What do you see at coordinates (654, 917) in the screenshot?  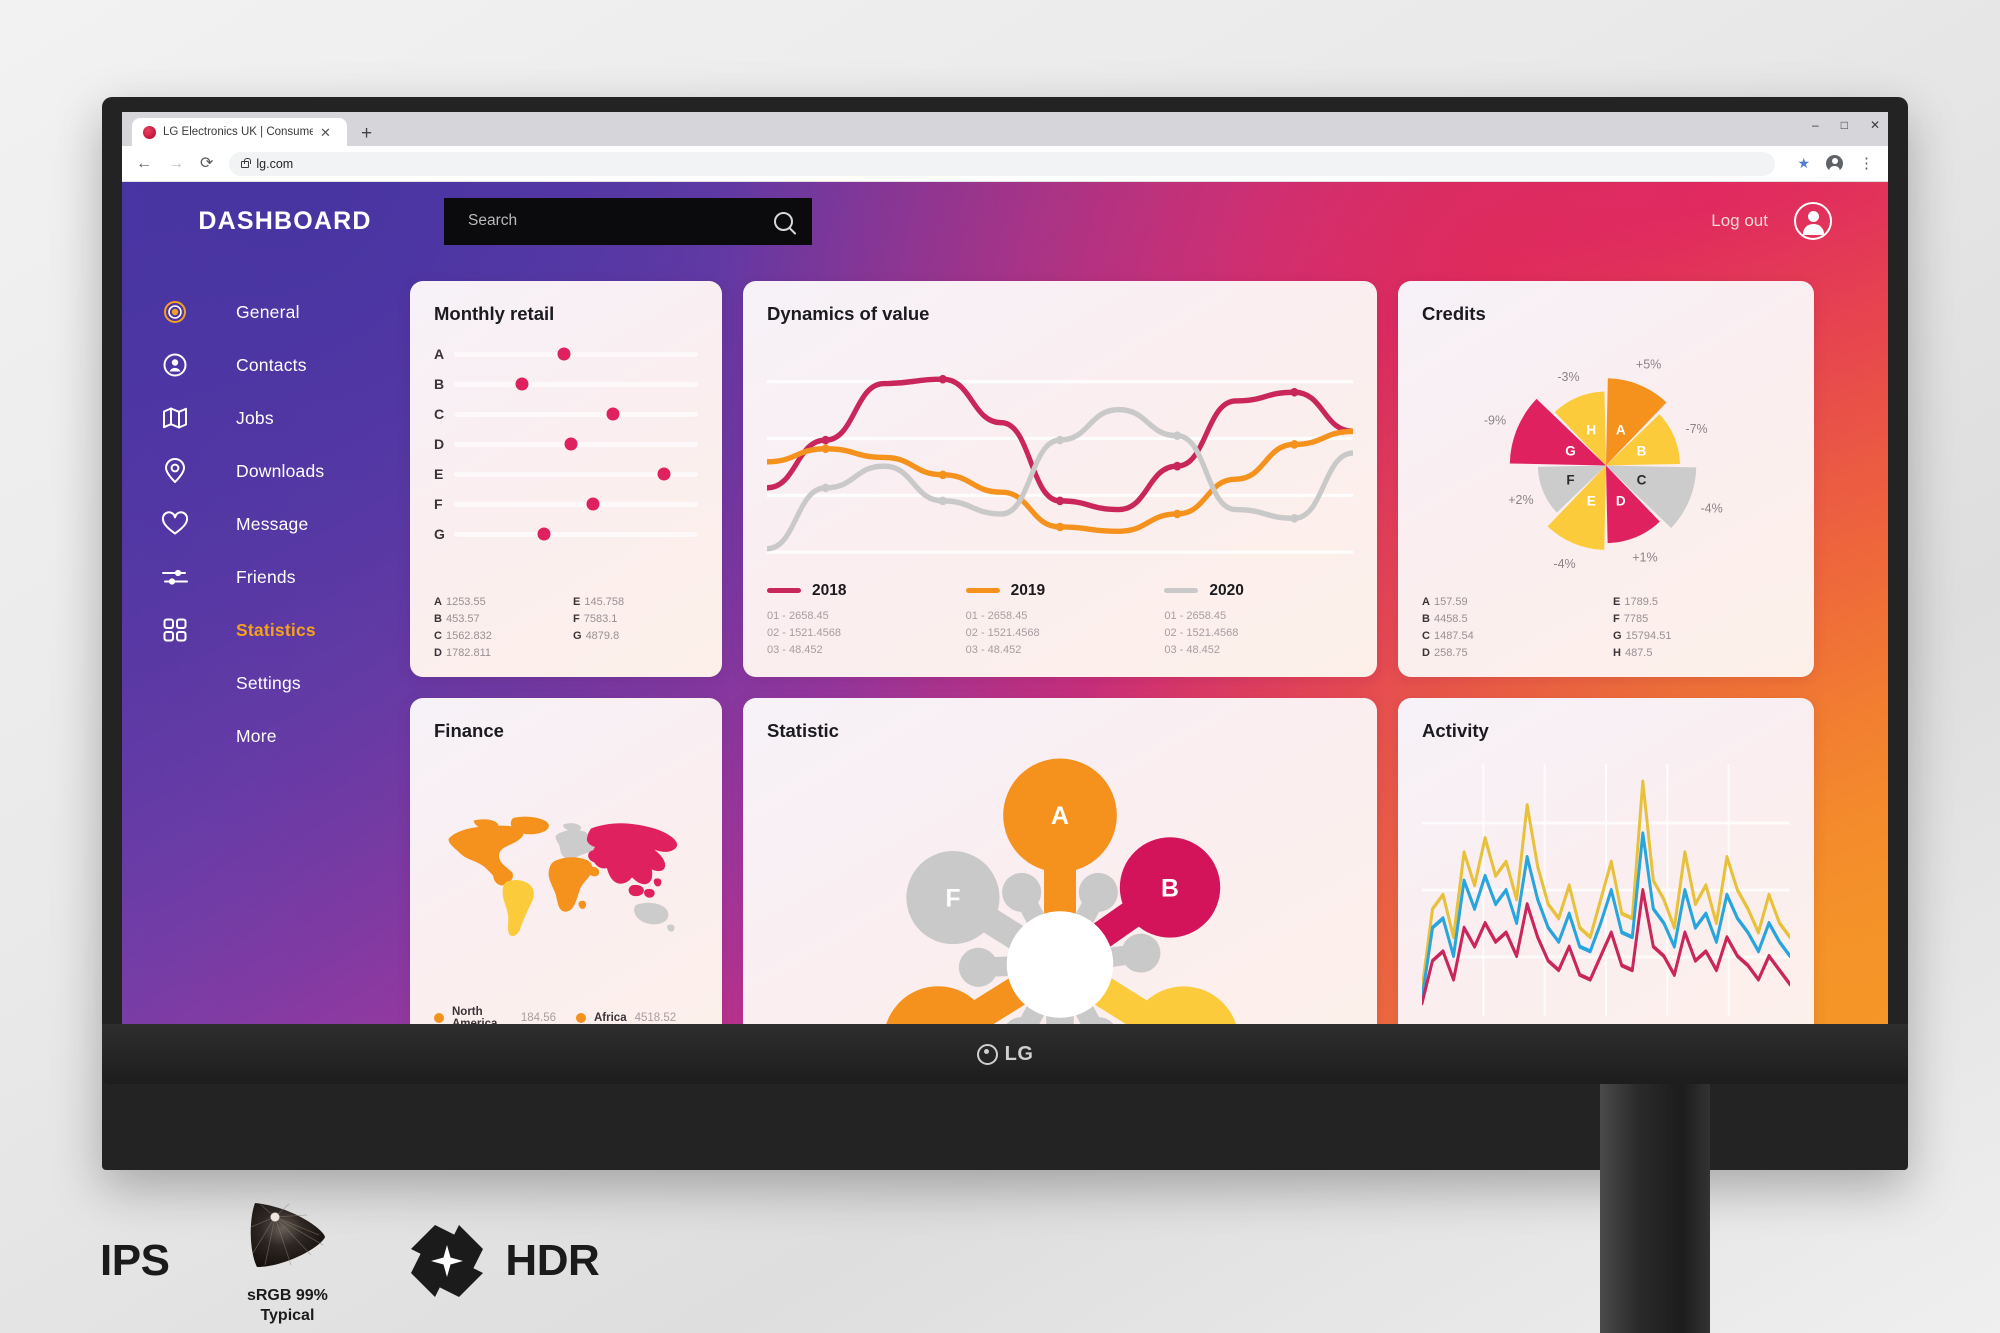 I see `region-oceania` at bounding box center [654, 917].